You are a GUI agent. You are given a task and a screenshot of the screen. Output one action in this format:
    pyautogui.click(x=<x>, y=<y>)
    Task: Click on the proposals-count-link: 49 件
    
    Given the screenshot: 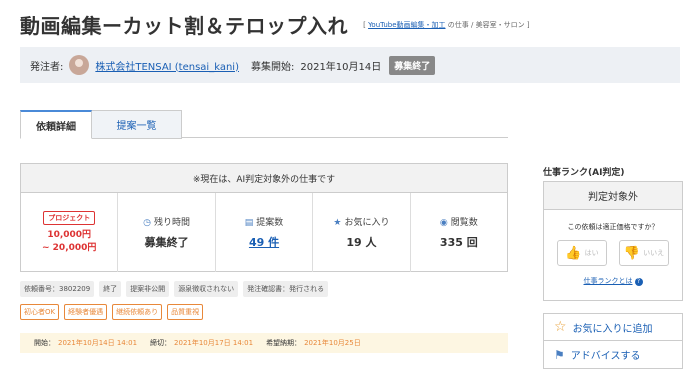 What is the action you would take?
    pyautogui.click(x=264, y=242)
    